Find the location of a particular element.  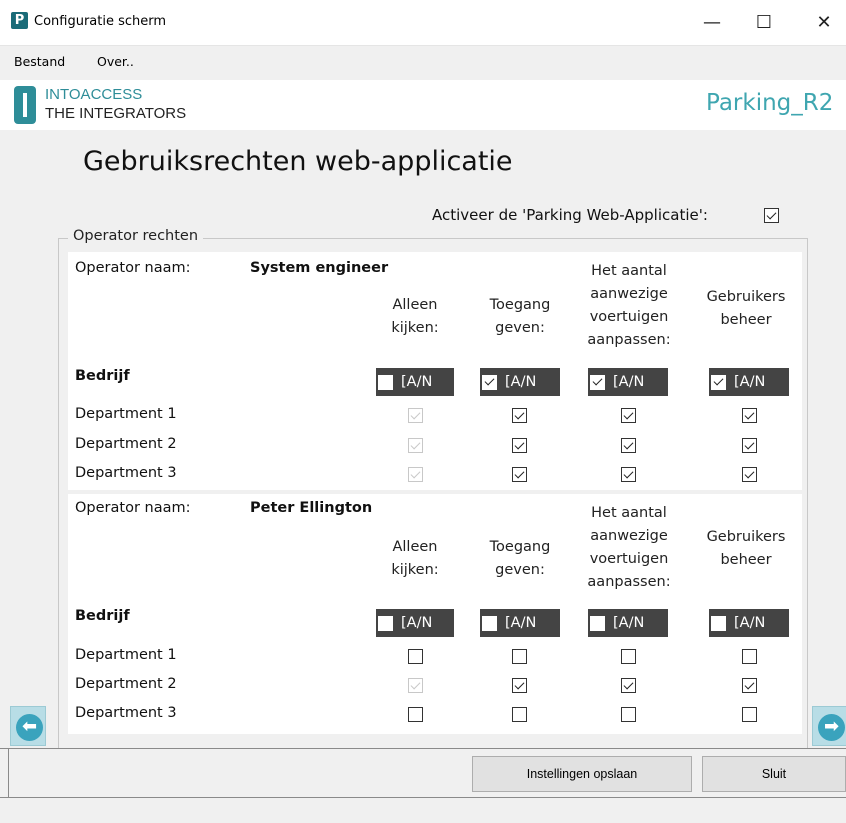

save-settings-button: Instellingen opslaan is located at coordinates (582, 774).